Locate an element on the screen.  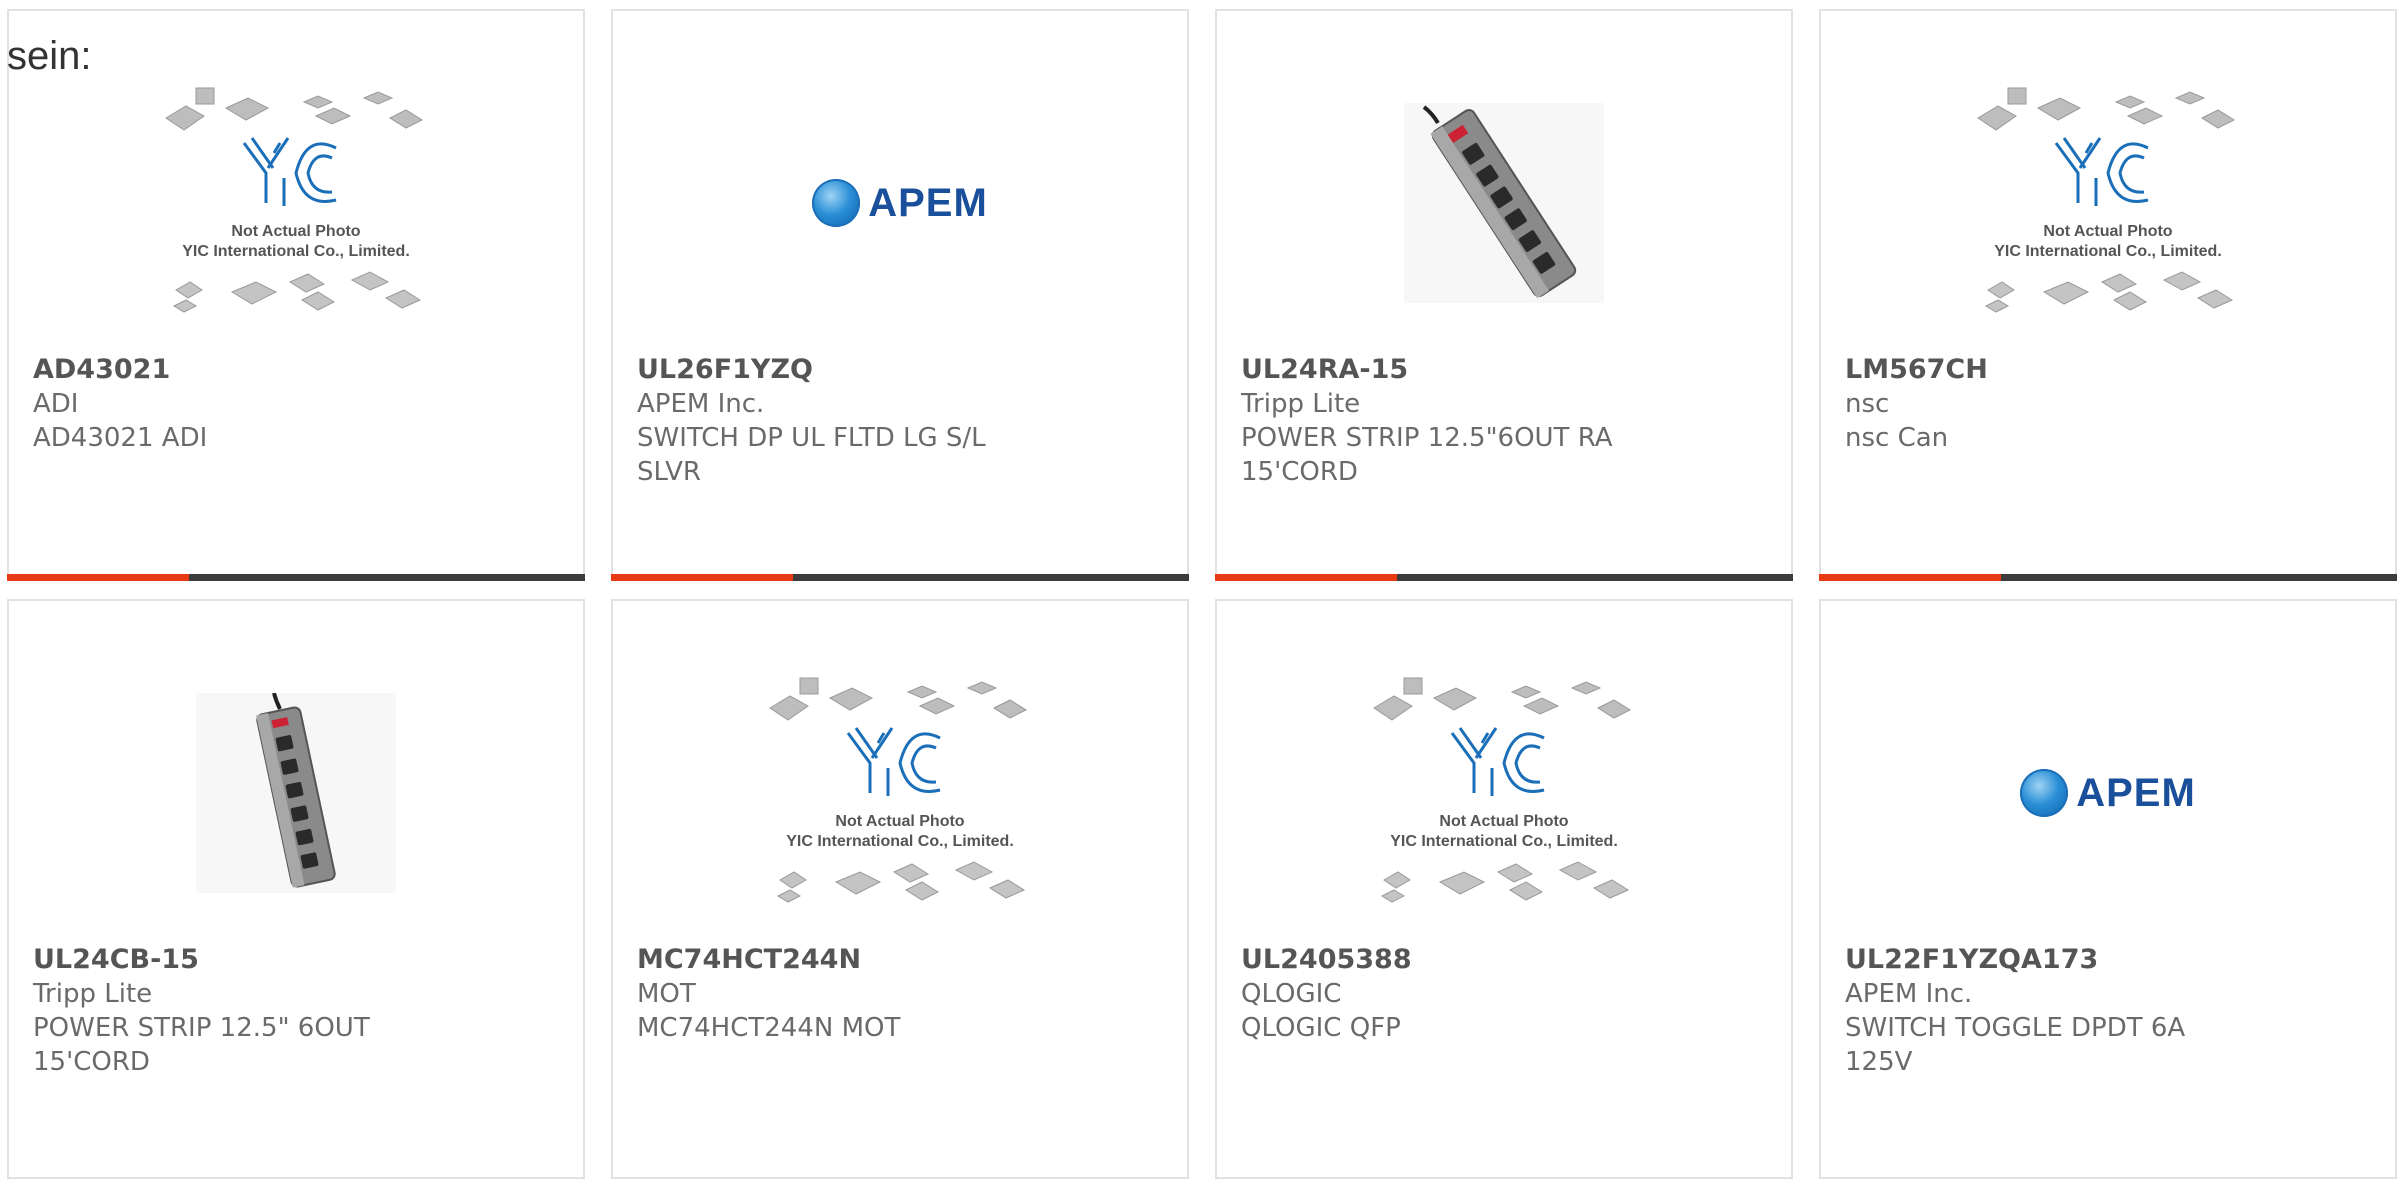
description: SWITCH TOGGLE DPDT 6A 125V is located at coordinates (2015, 1045).